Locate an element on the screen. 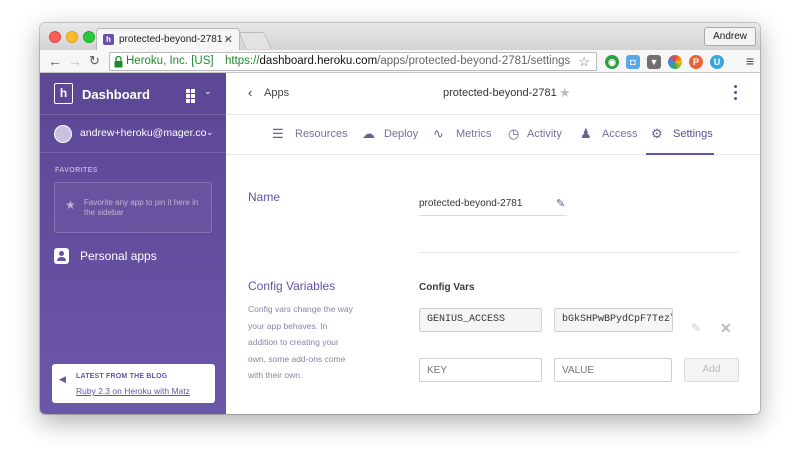  section-divider is located at coordinates (579, 252).